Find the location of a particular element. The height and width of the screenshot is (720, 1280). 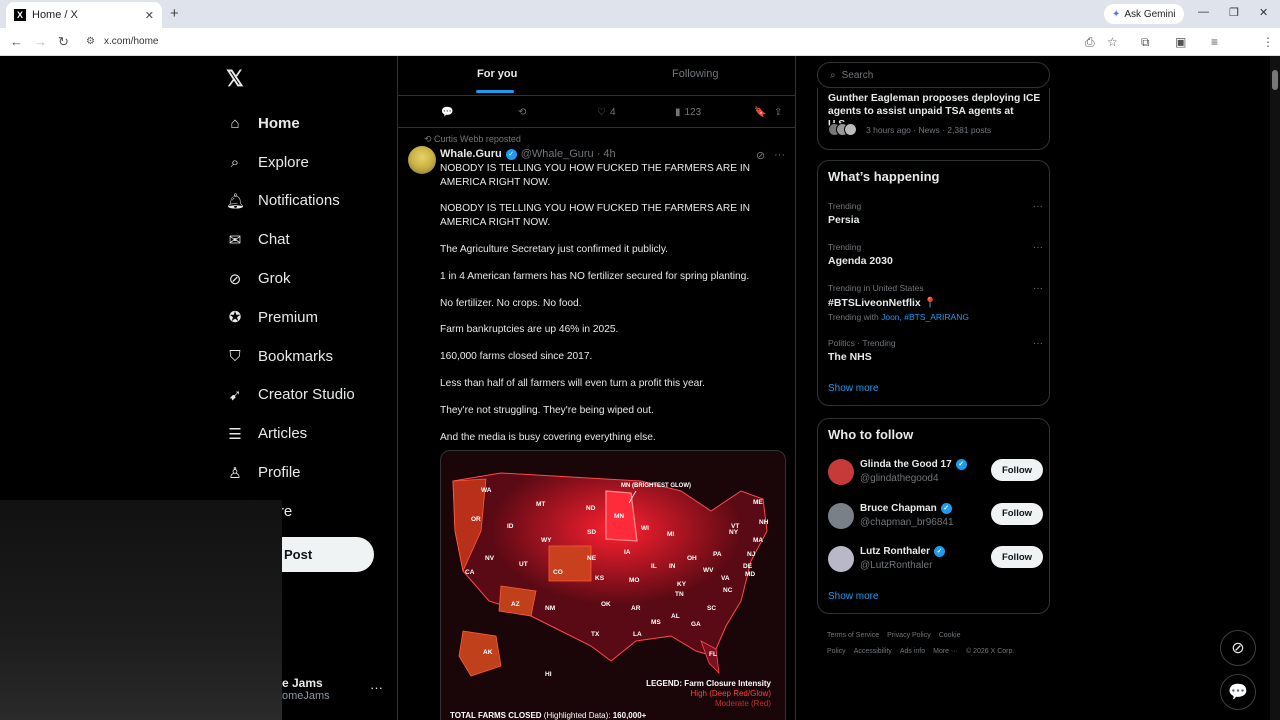

heart-icon: ♡ is located at coordinates (601, 112).